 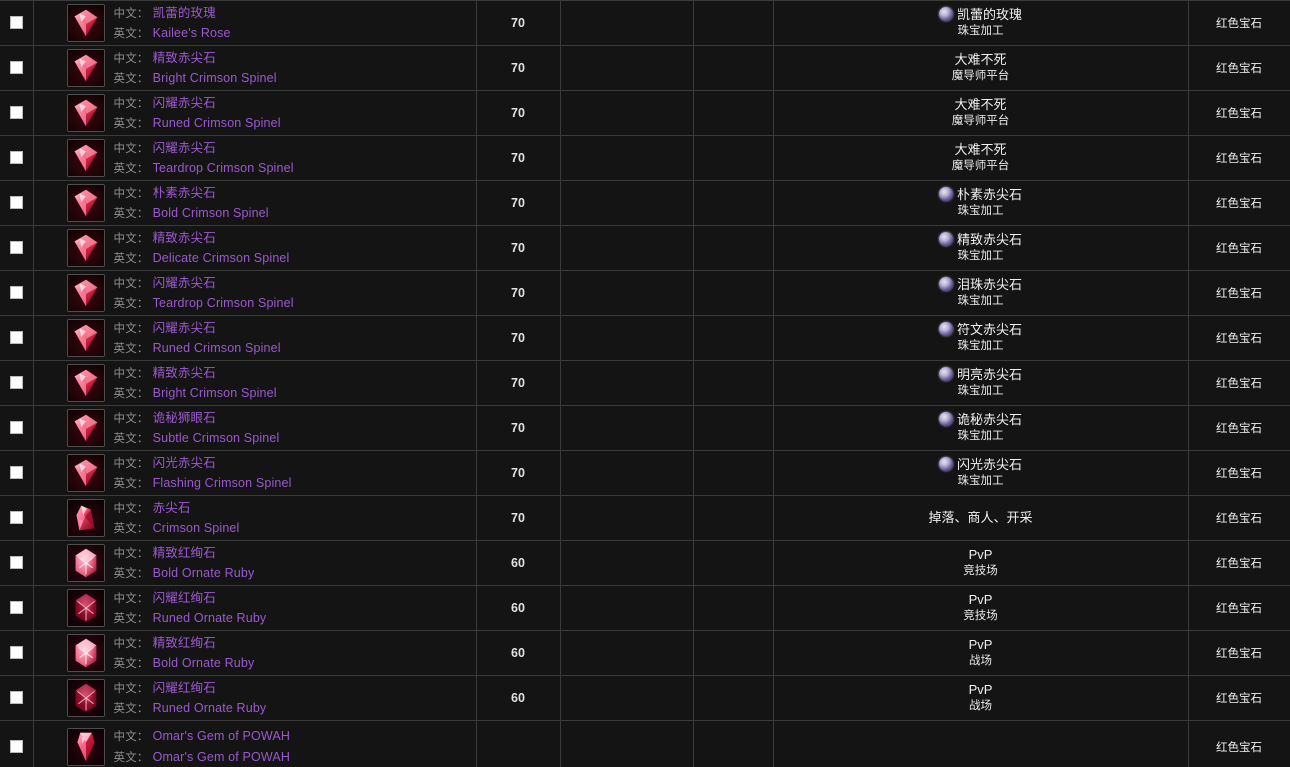 What do you see at coordinates (216, 438) in the screenshot?
I see `item-name-en: Subtle Crimson Spinel` at bounding box center [216, 438].